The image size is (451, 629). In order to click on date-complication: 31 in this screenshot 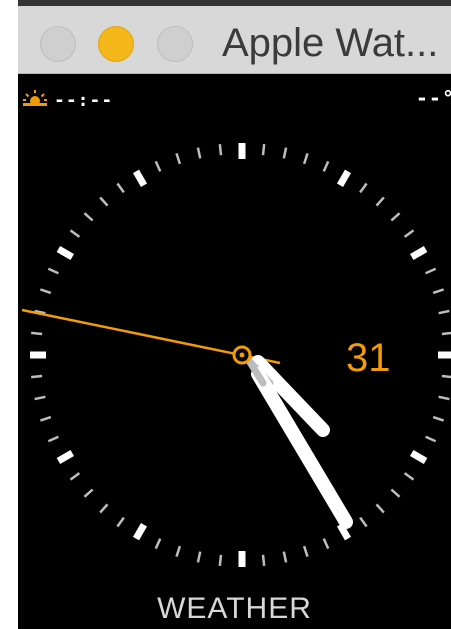, I will do `click(368, 358)`.